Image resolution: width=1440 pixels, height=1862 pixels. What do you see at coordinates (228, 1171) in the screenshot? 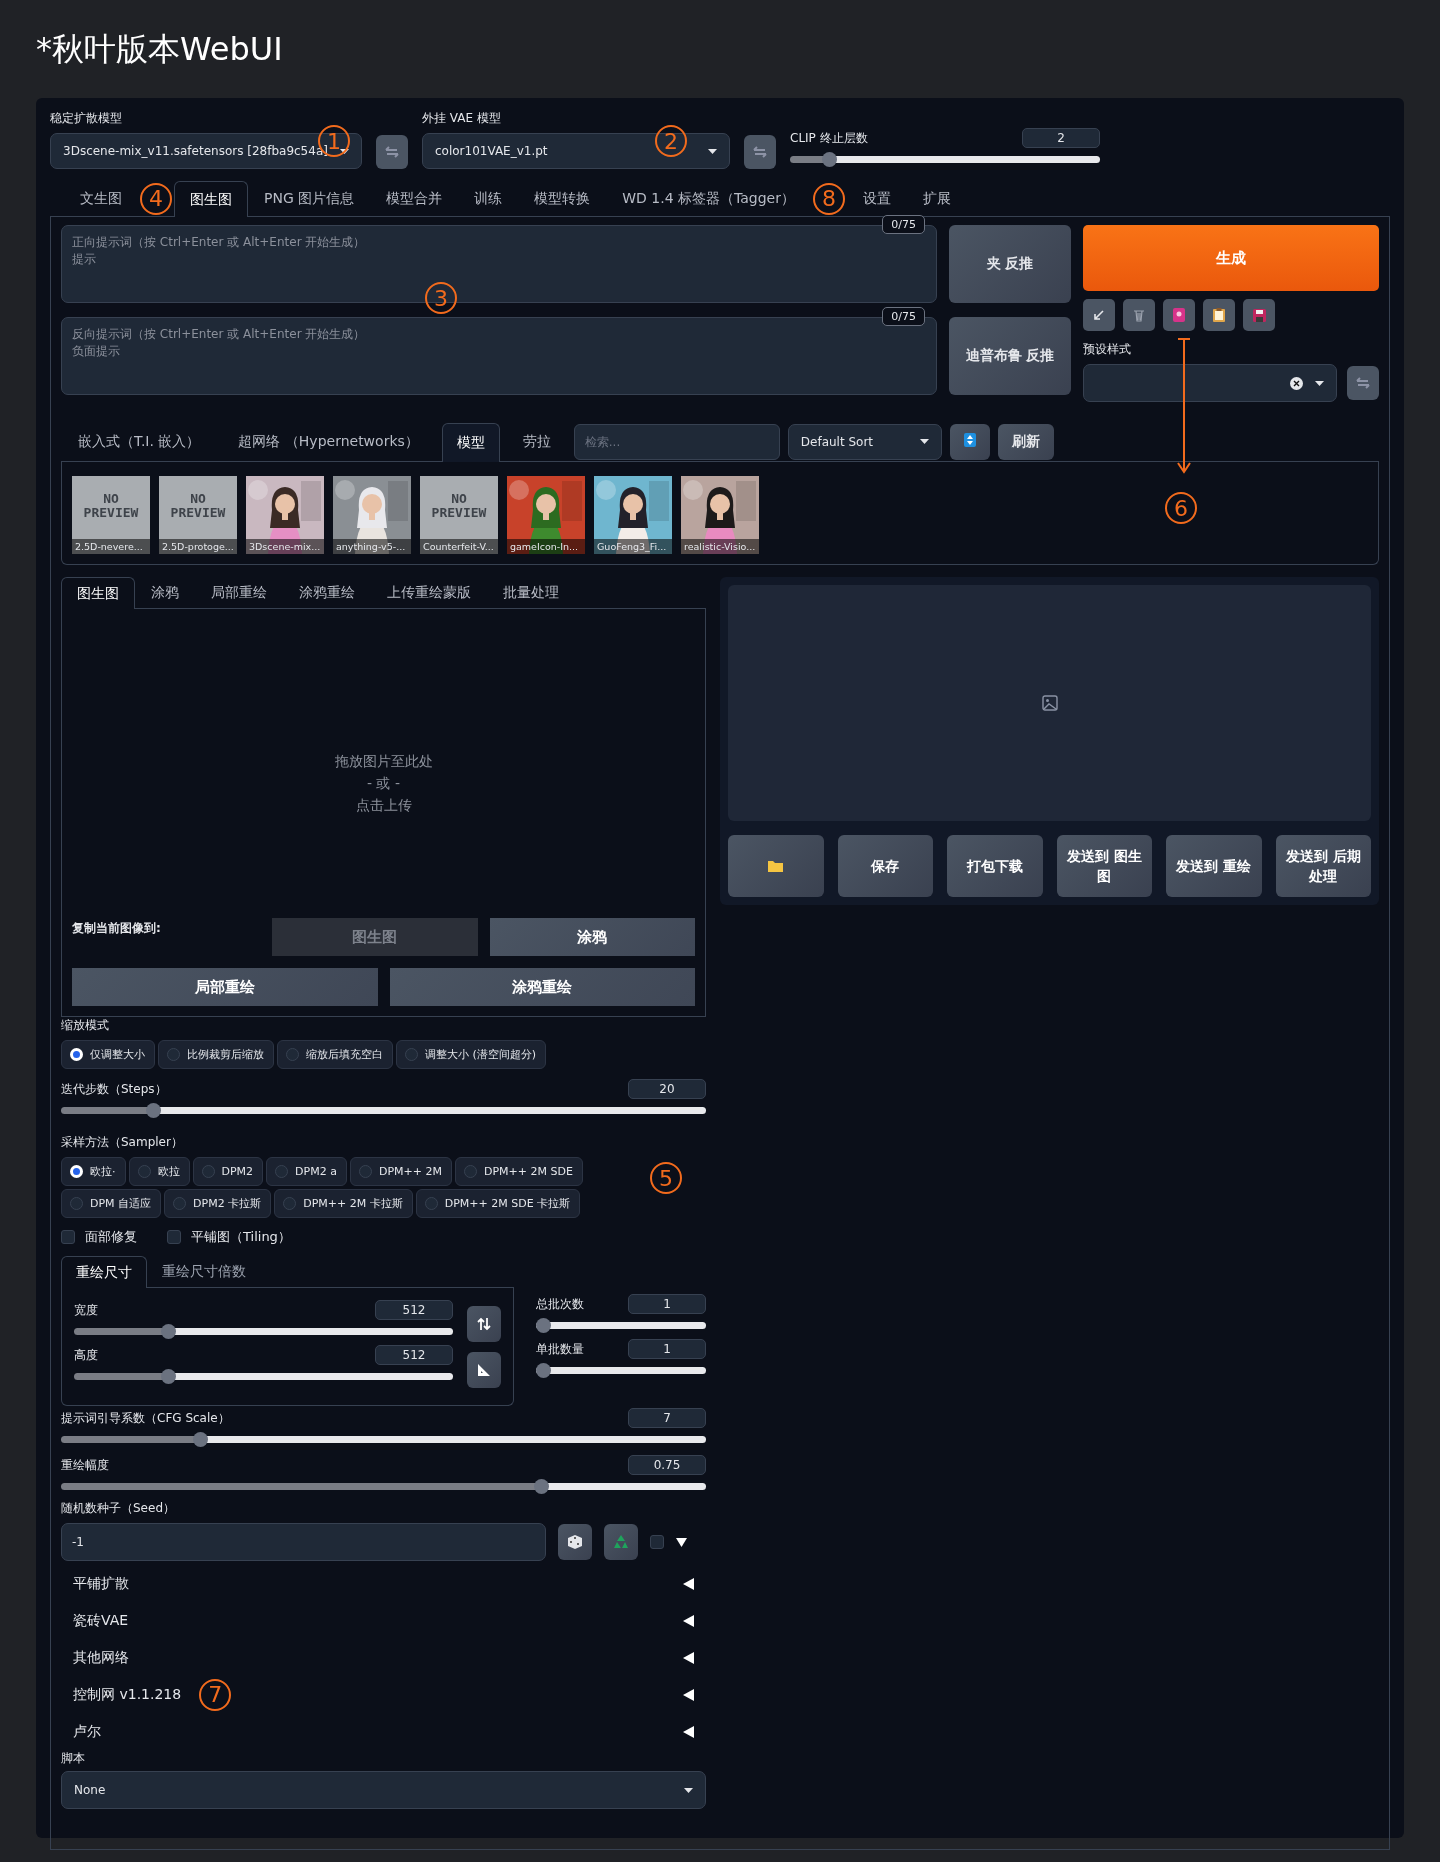
I see `radio-option: DPM2` at bounding box center [228, 1171].